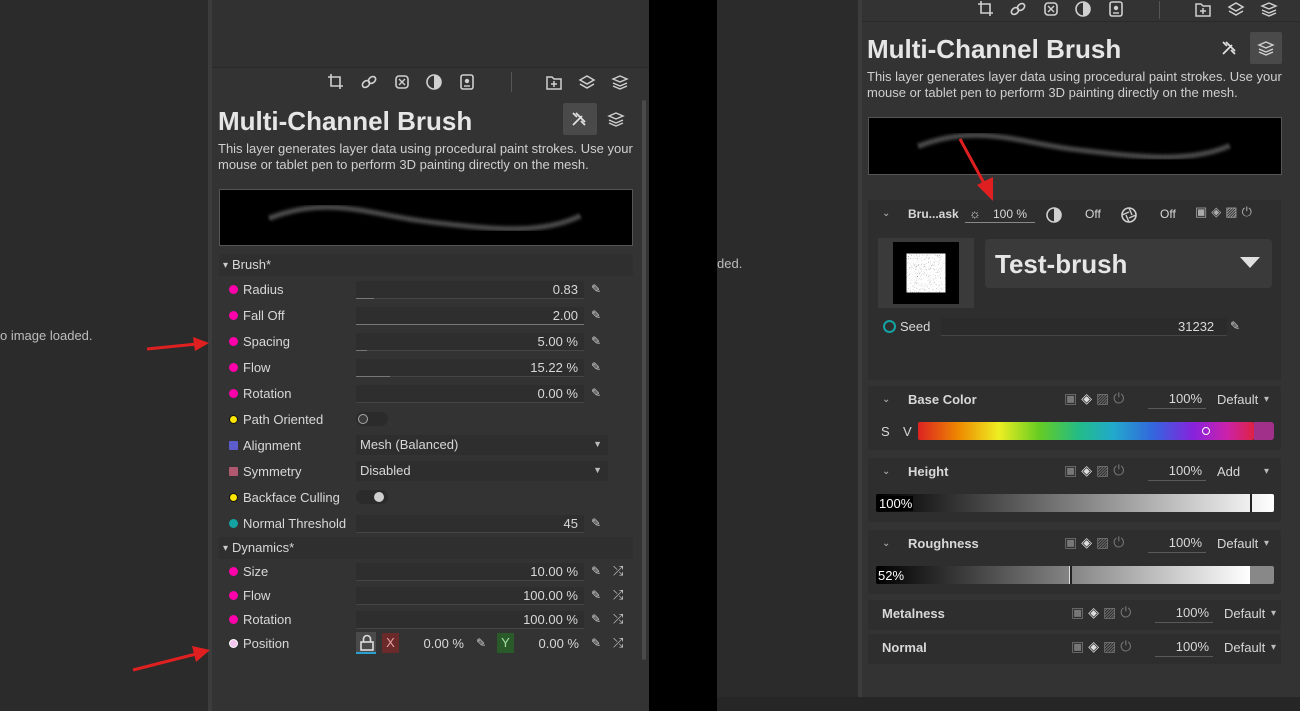  Describe the element at coordinates (372, 419) in the screenshot. I see `path-oriented-toggle` at that location.